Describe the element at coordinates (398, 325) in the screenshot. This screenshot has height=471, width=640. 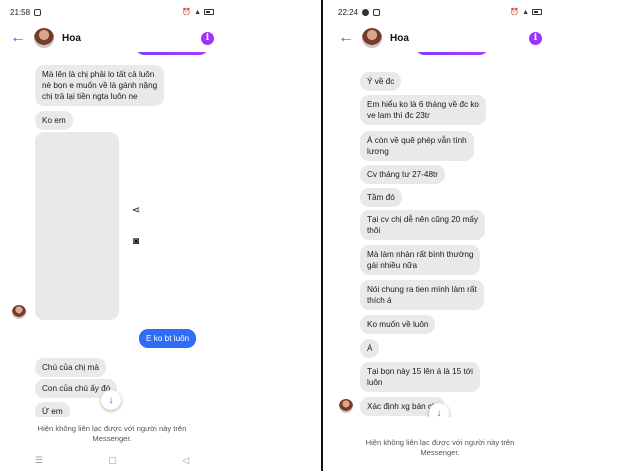
I see `received-message: Ko muốn về luôn` at that location.